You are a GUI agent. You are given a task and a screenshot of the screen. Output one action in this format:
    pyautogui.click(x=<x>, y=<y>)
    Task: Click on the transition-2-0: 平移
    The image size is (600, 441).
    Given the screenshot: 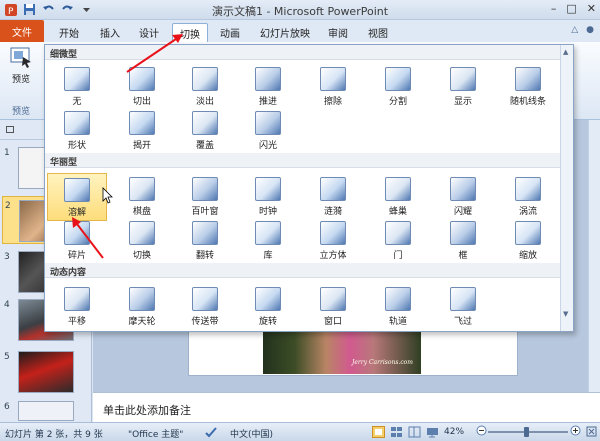 What is the action you would take?
    pyautogui.click(x=77, y=307)
    